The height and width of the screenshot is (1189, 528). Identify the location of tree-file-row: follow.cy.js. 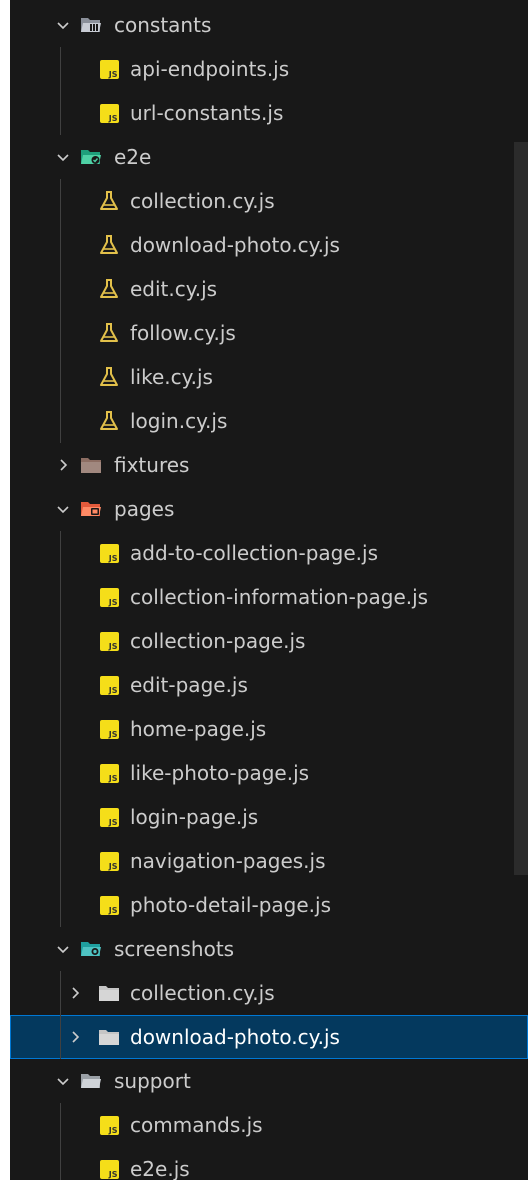
(269, 333).